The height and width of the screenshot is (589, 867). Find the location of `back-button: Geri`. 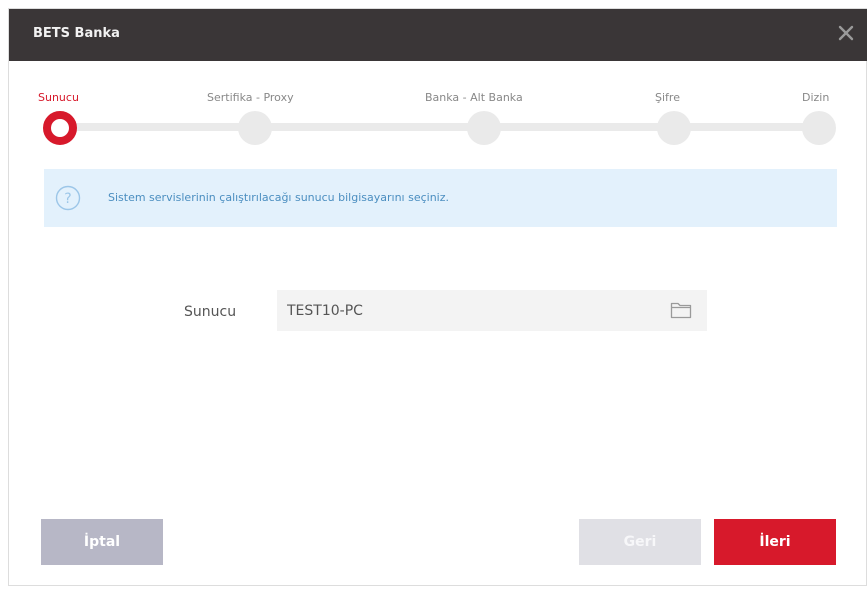

back-button: Geri is located at coordinates (640, 542).